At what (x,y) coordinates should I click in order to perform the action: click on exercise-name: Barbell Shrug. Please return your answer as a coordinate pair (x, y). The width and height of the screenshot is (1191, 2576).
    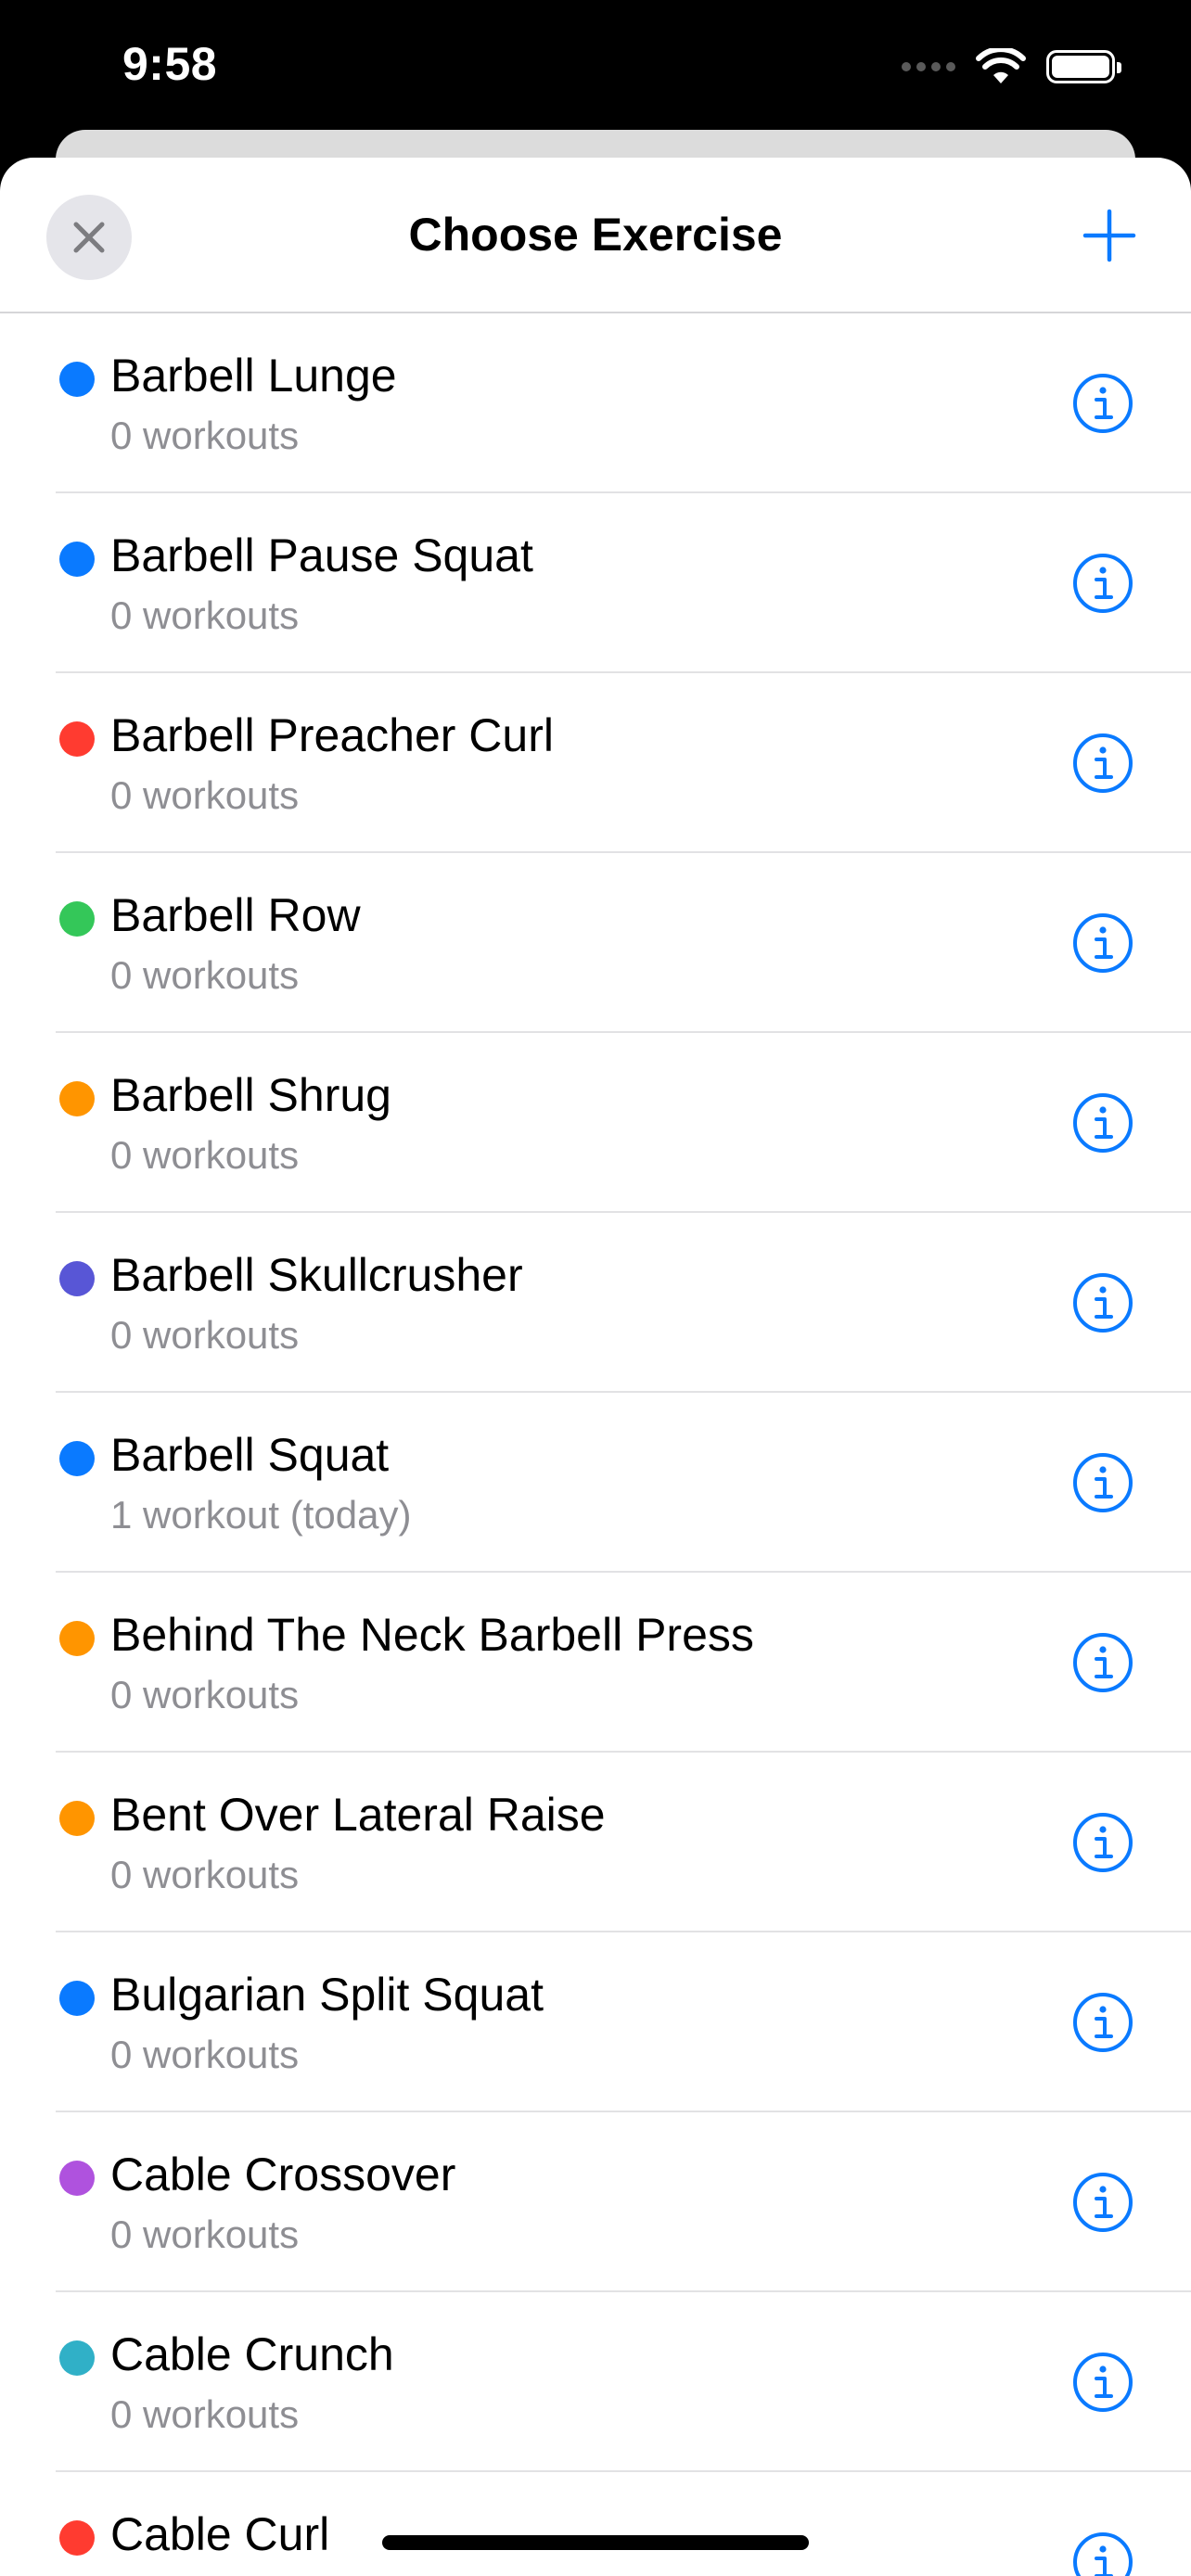
    Looking at the image, I should click on (250, 1095).